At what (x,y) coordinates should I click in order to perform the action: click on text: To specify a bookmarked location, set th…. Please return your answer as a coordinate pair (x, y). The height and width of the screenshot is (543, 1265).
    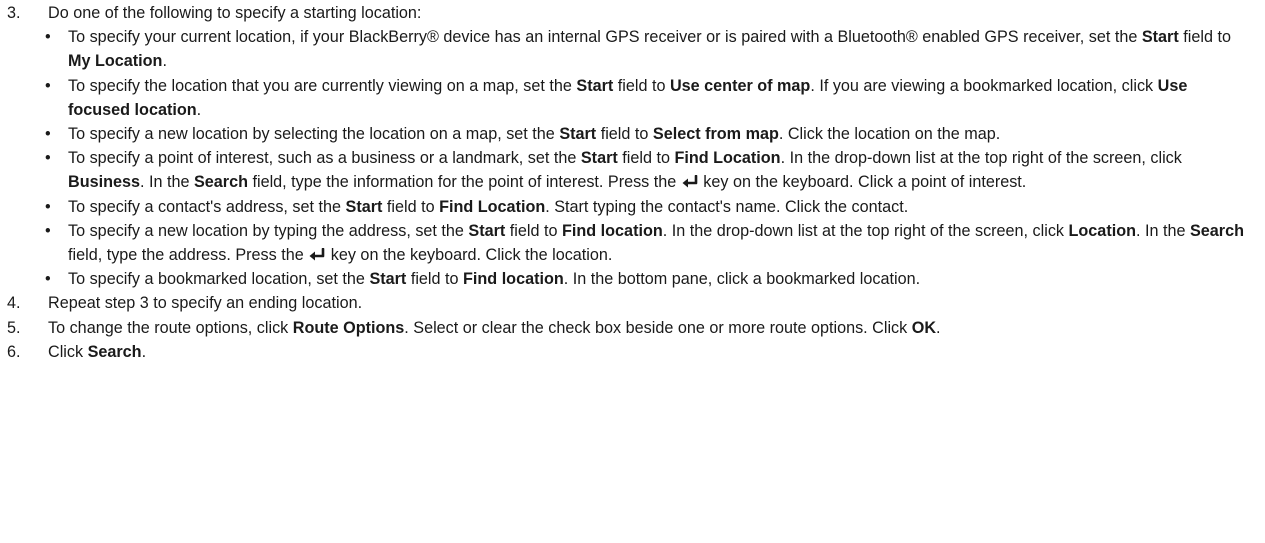
    Looking at the image, I should click on (219, 279).